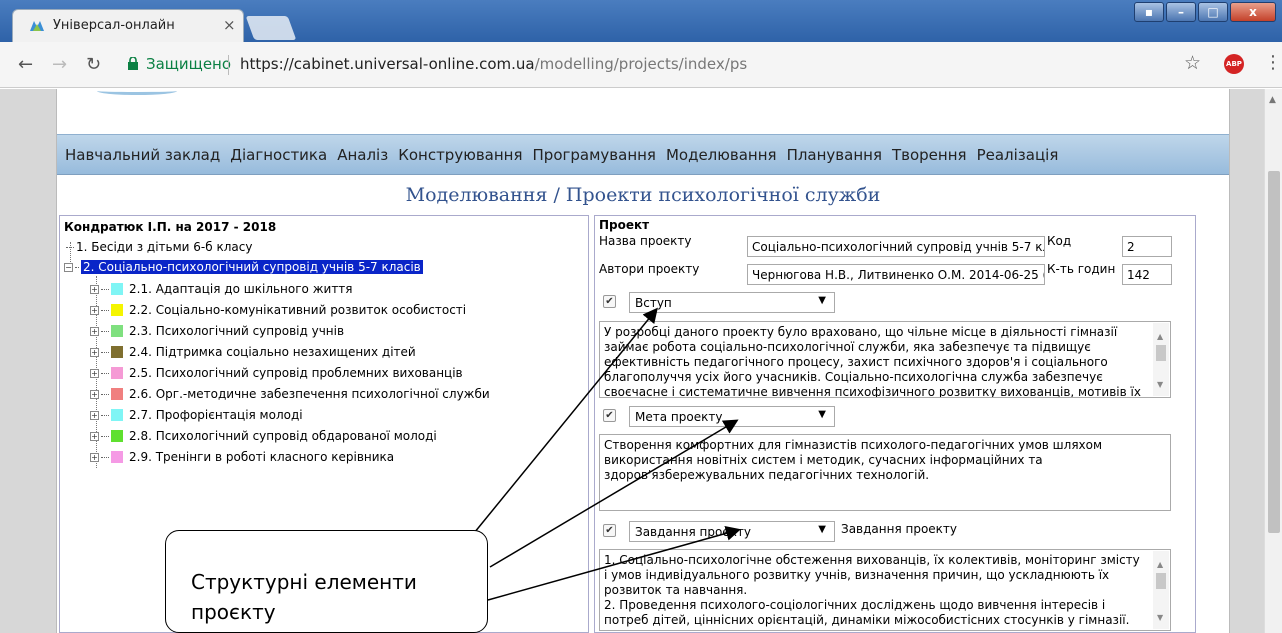 This screenshot has height=633, width=1282. I want to click on adblock-icon: ABP, so click(1234, 64).